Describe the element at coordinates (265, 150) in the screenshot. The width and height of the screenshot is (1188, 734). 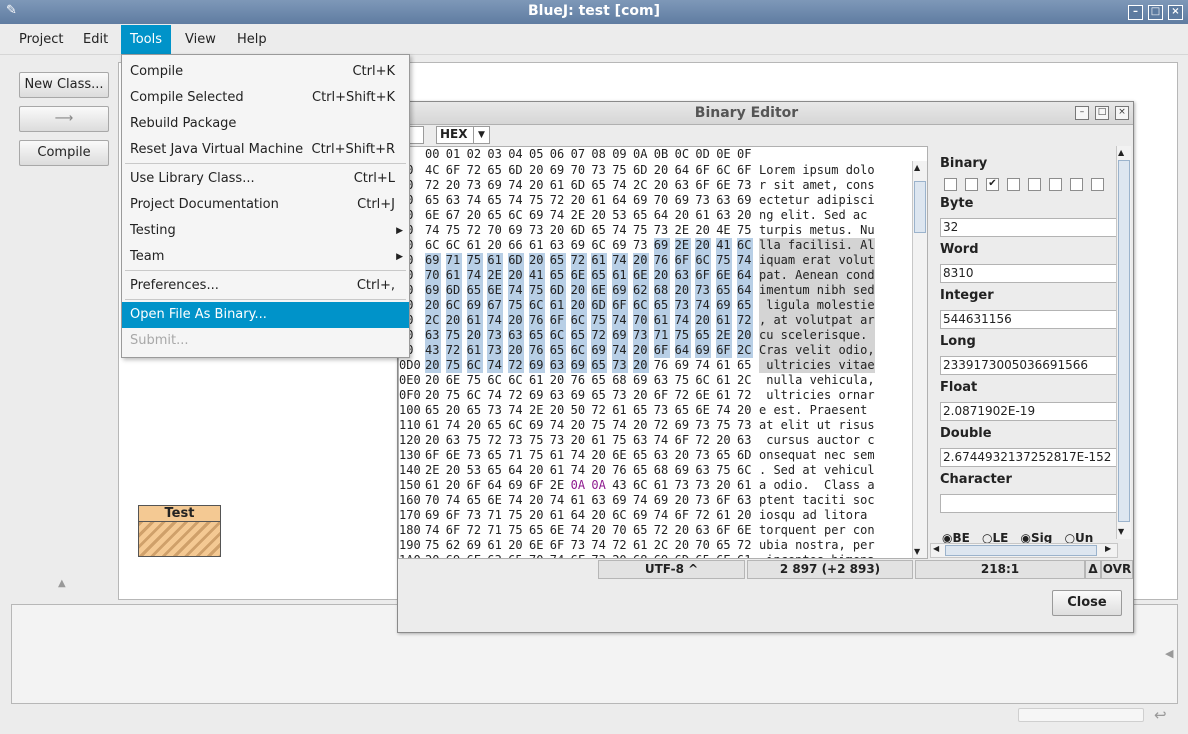
I see `menu-item-reset-jvm: Reset Java Virtual Machine Ctrl+Shift+R` at that location.